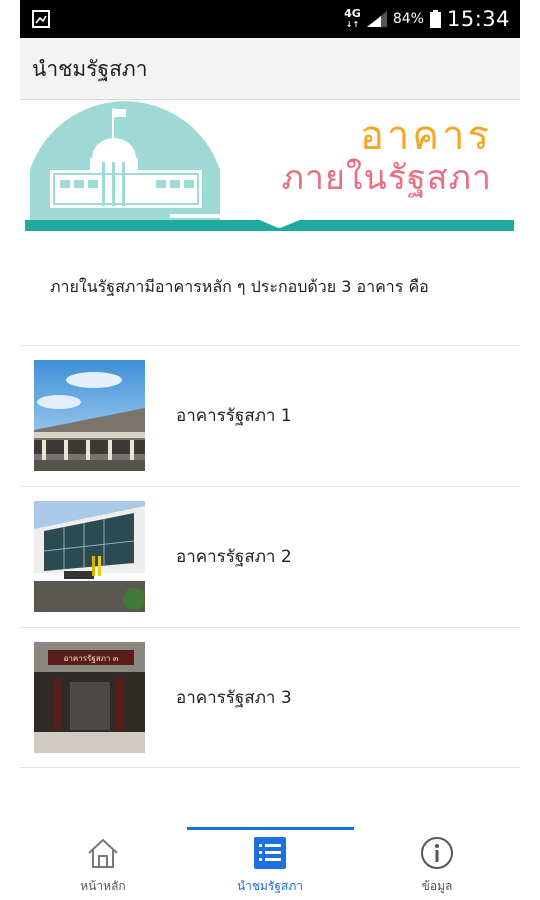  I want to click on app-bar: นำชมรัฐสภา, so click(270, 69).